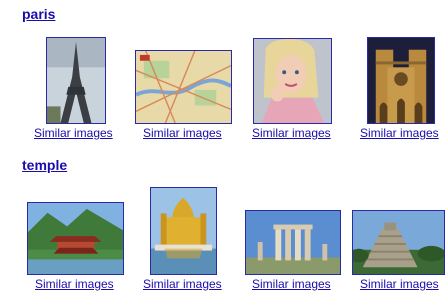 Image resolution: width=445 pixels, height=291 pixels. I want to click on image-thumbnail-mayan-pyramid, so click(398, 242).